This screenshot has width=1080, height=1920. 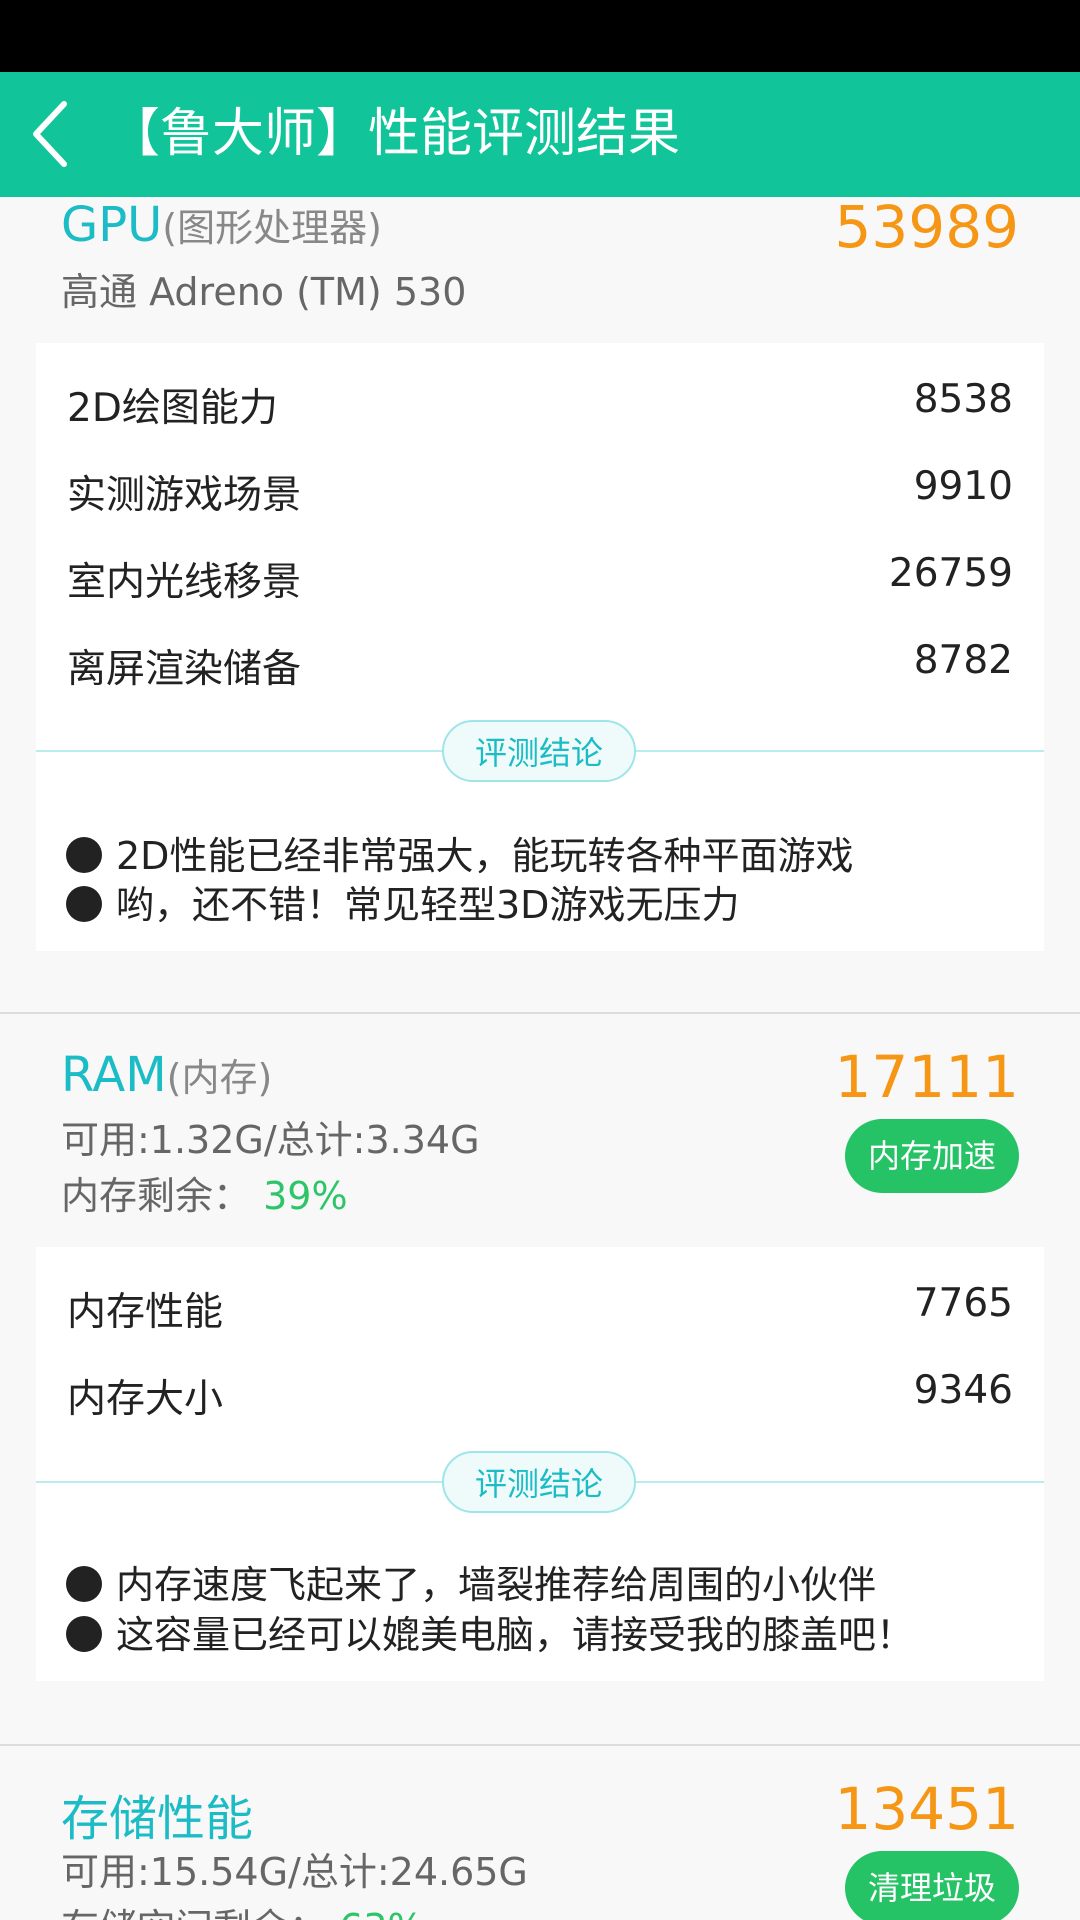 What do you see at coordinates (950, 573) in the screenshot?
I see `row-value: 26759` at bounding box center [950, 573].